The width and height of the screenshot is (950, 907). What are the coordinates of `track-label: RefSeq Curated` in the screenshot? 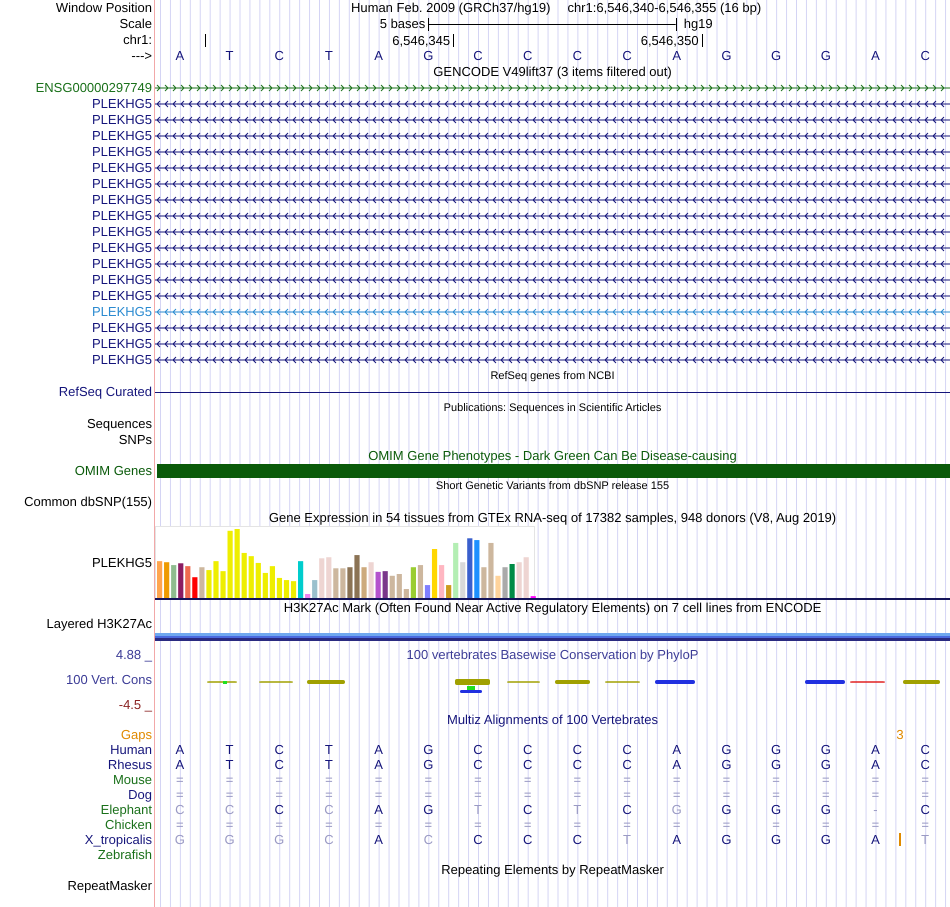 It's located at (105, 392).